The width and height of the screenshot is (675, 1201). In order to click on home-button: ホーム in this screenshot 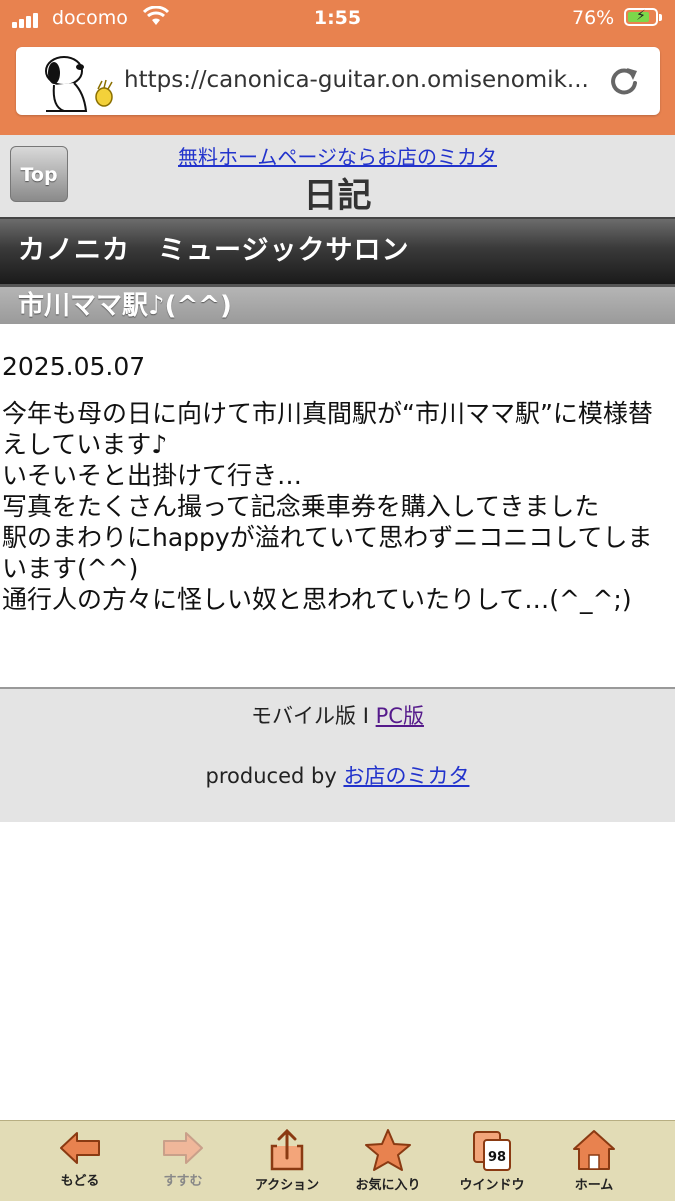, I will do `click(594, 1160)`.